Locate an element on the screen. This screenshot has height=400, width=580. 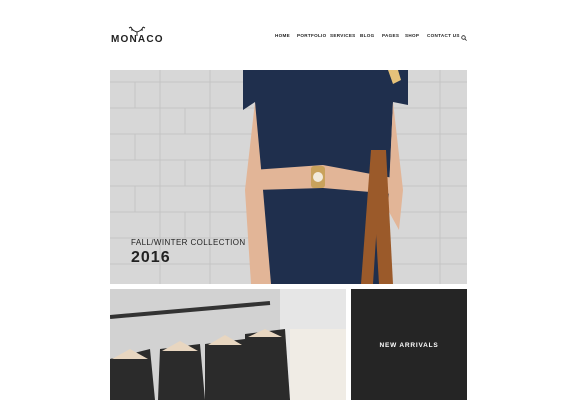
new-arrivals-label: NEW ARRIVALS is located at coordinates (409, 345).